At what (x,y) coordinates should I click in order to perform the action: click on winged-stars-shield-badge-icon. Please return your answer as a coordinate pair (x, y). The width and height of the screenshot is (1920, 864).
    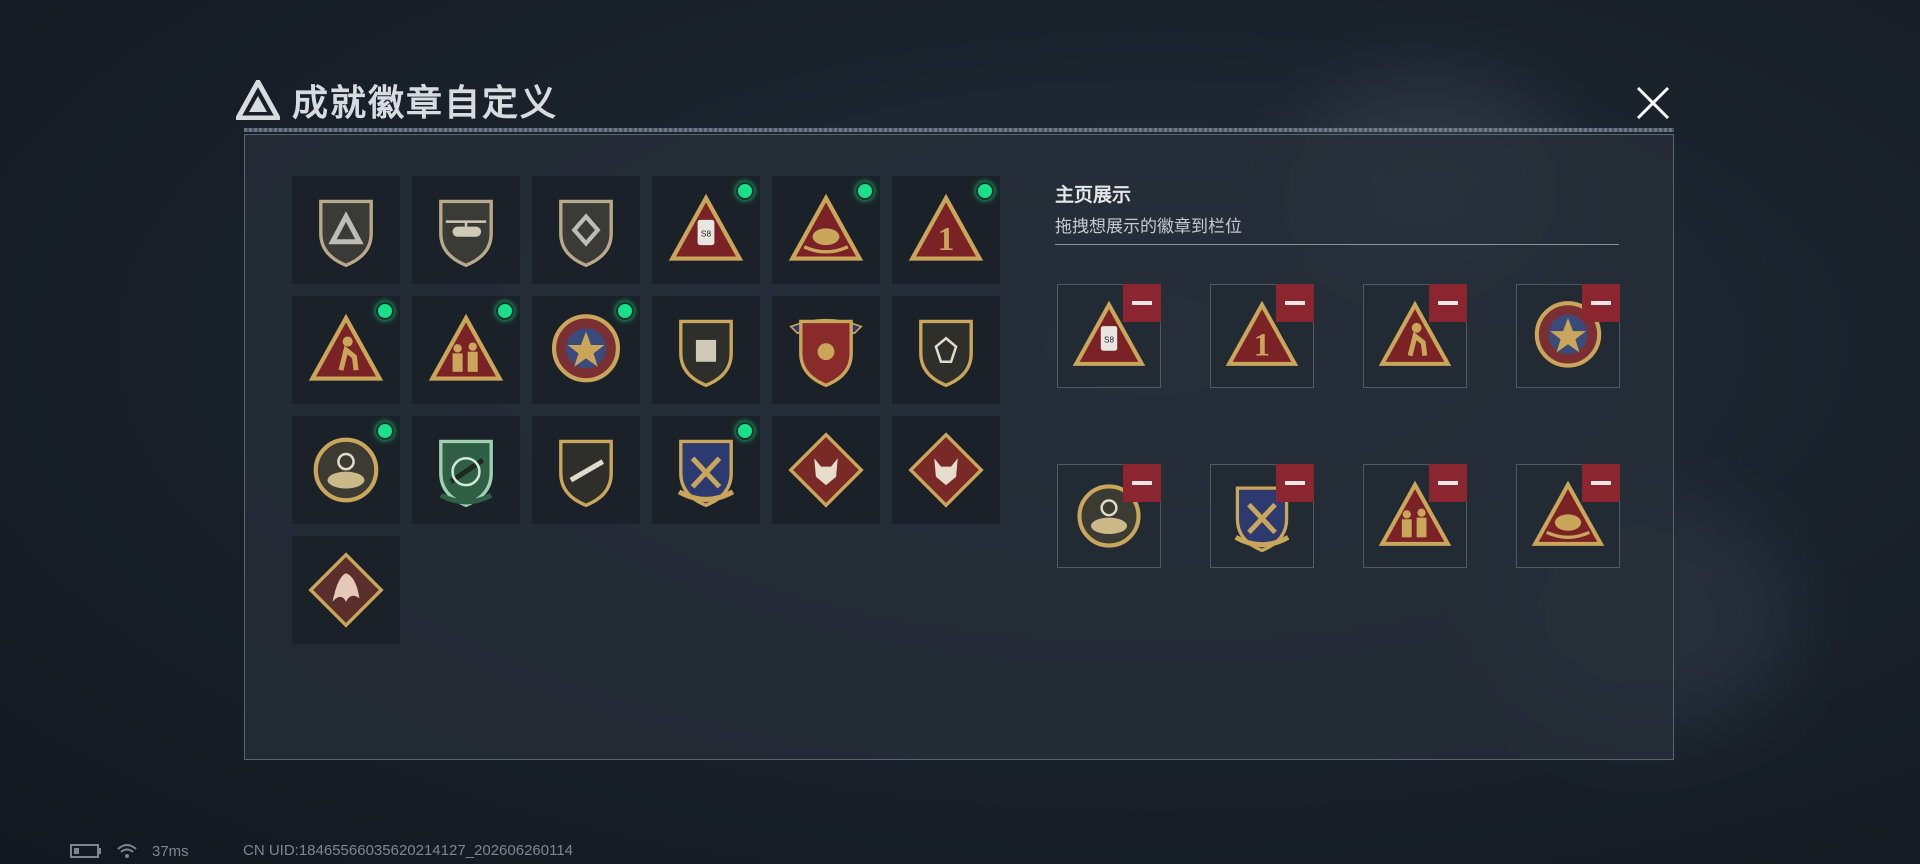
    Looking at the image, I should click on (826, 353).